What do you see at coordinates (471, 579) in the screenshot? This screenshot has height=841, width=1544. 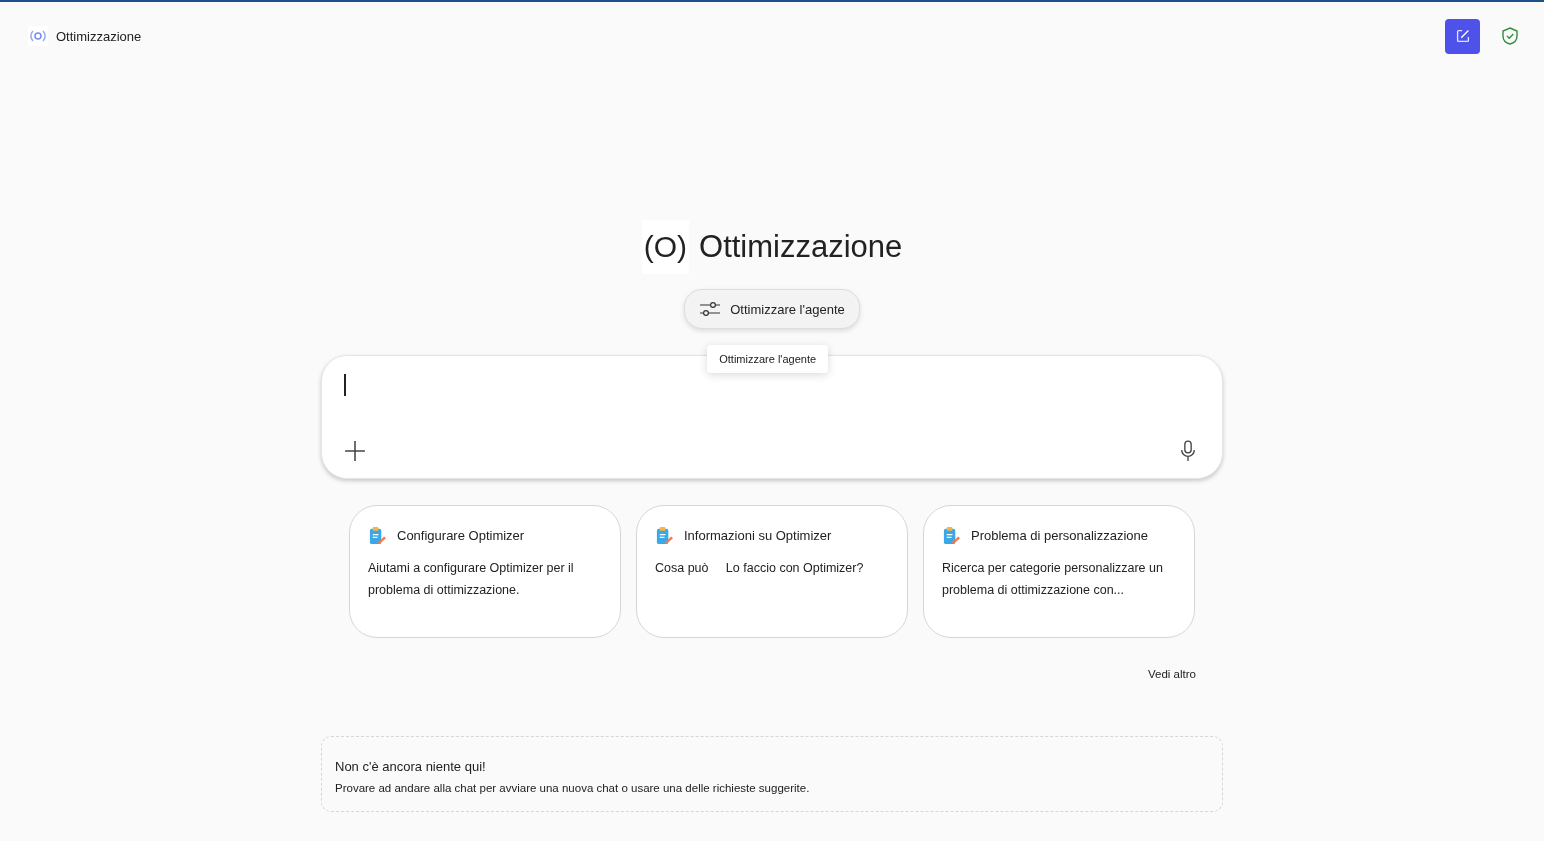 I see `prompt-text: Aiutami a configurare Optimizer per il problema di ottimizzazione.` at bounding box center [471, 579].